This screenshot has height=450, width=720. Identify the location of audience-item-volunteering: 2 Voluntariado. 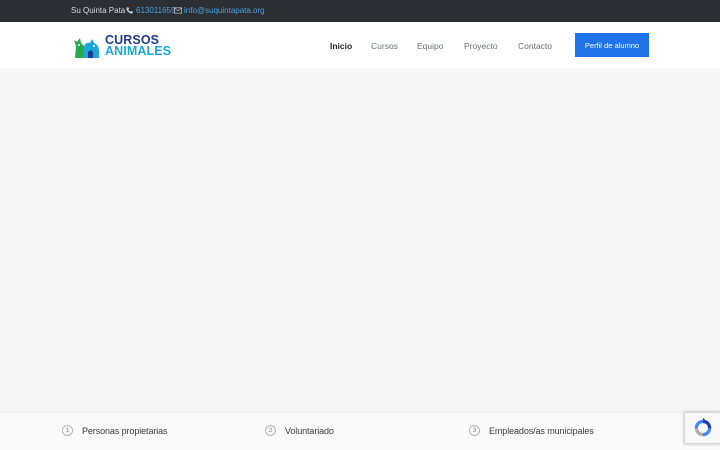
(299, 430).